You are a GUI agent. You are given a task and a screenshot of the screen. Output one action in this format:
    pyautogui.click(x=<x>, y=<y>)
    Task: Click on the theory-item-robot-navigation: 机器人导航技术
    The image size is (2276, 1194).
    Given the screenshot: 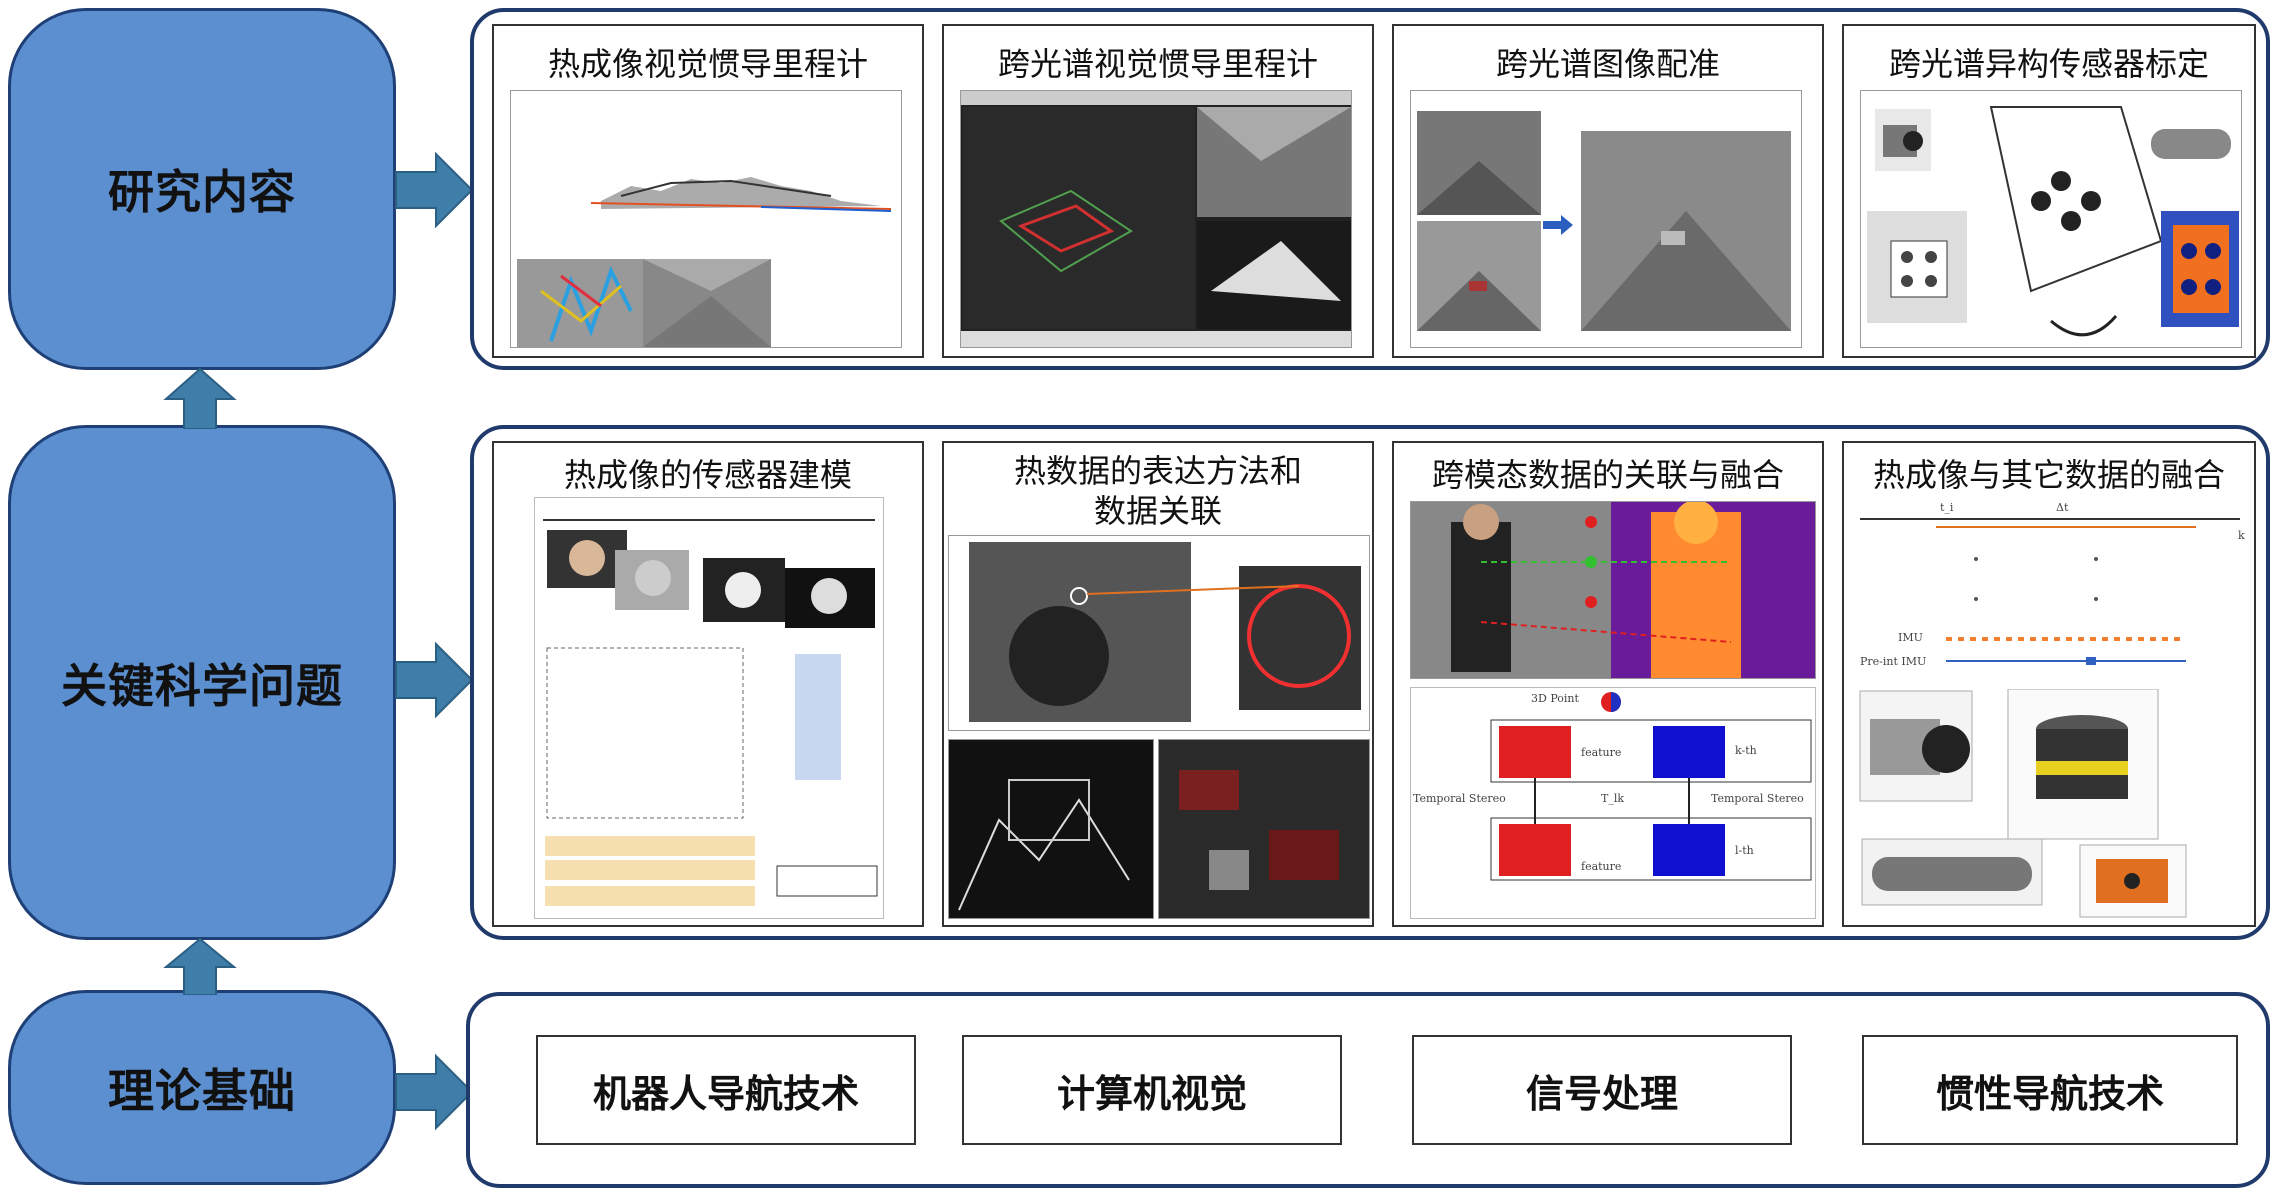 What is the action you would take?
    pyautogui.click(x=726, y=1090)
    